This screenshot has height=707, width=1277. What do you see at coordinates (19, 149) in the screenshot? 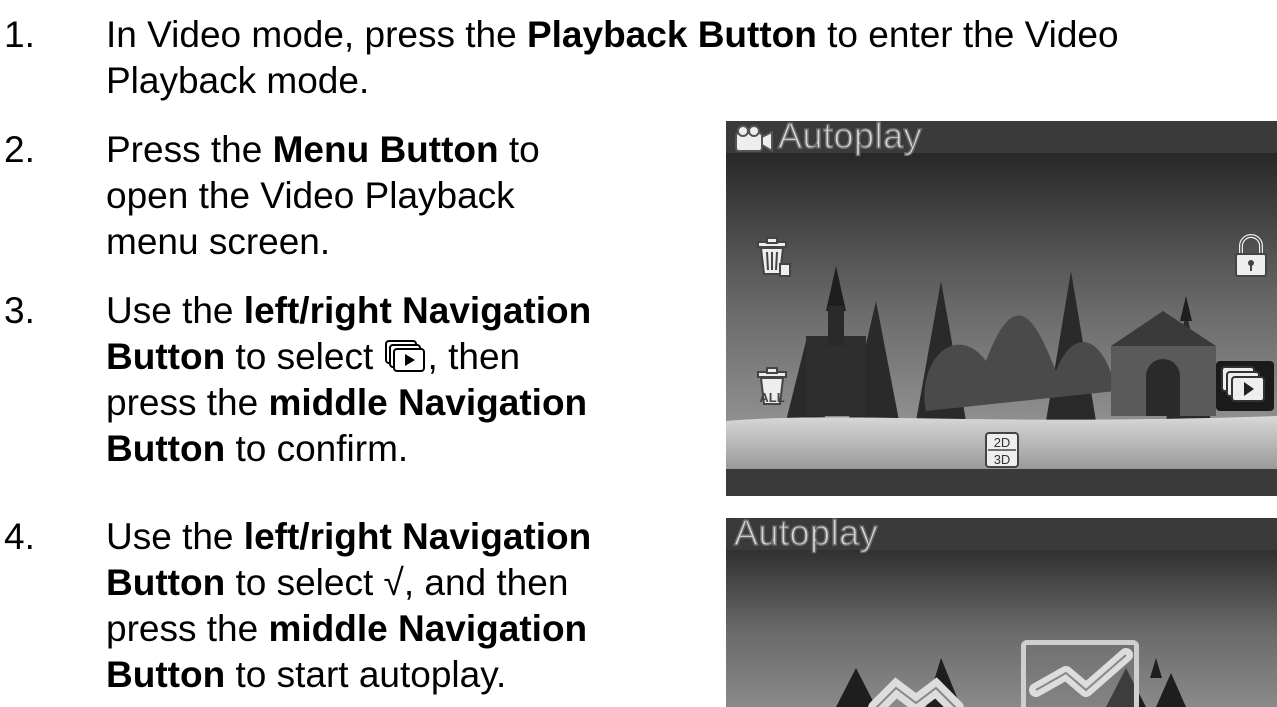
I see `step-2-number: 2.` at bounding box center [19, 149].